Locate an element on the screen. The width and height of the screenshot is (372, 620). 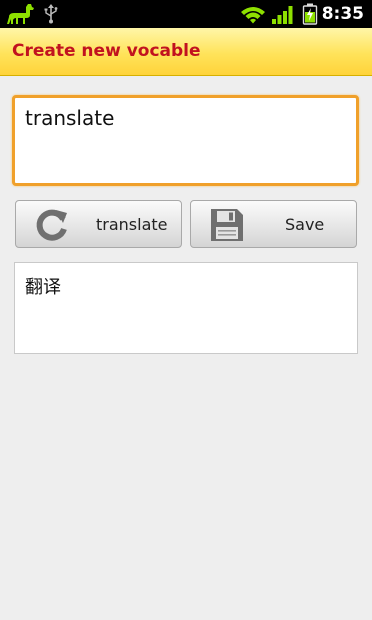
save-button: Save is located at coordinates (273, 224).